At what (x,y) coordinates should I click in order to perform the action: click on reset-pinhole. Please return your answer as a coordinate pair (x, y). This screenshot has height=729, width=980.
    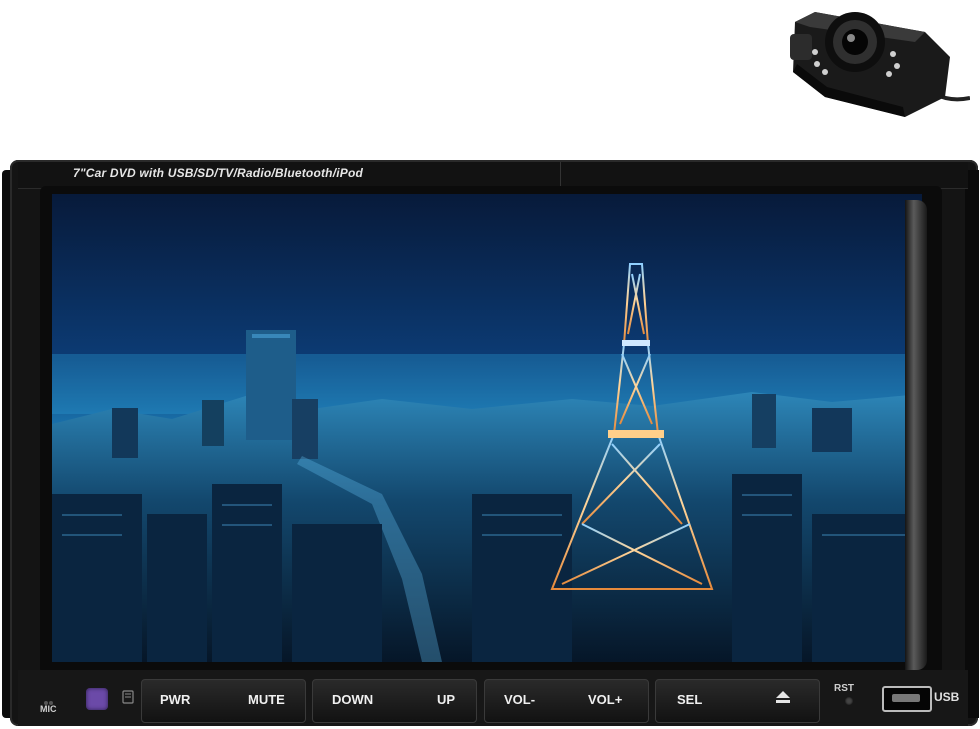
    Looking at the image, I should click on (849, 701).